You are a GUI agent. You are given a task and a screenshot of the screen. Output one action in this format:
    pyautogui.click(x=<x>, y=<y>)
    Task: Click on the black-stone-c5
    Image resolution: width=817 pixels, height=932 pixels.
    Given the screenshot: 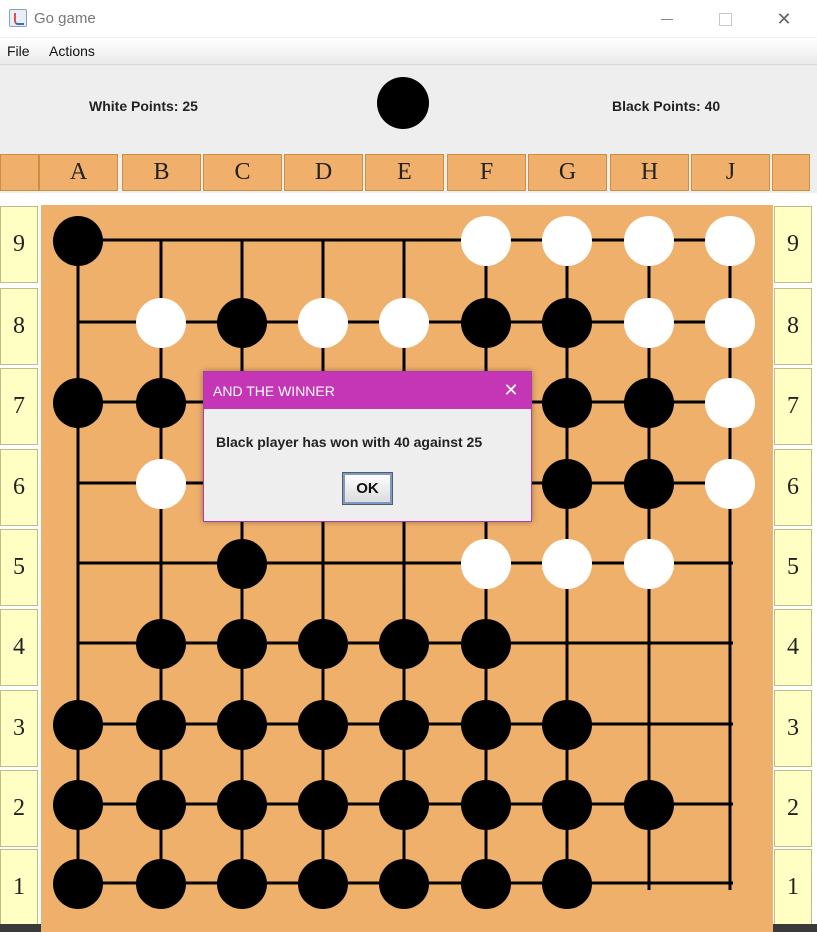 What is the action you would take?
    pyautogui.click(x=242, y=564)
    